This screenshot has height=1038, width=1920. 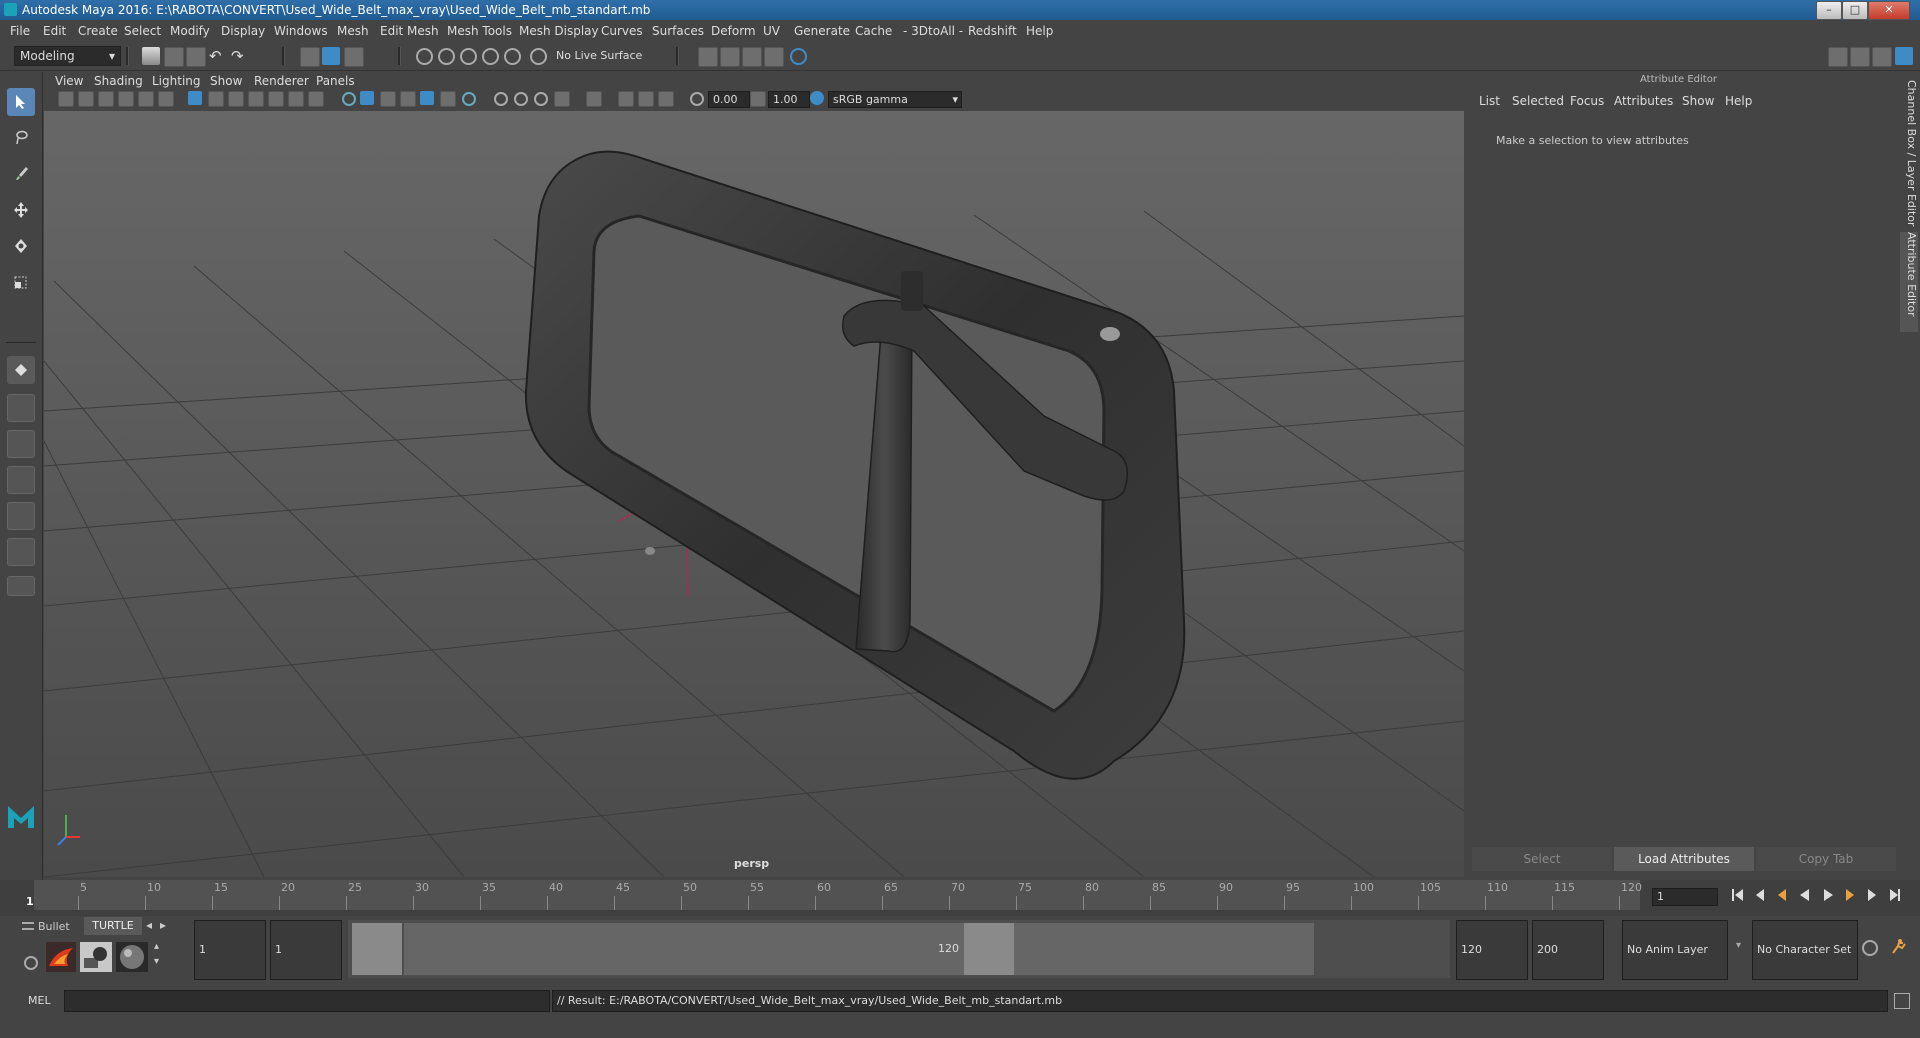 I want to click on menu-surfaces: Surfaces, so click(x=678, y=31).